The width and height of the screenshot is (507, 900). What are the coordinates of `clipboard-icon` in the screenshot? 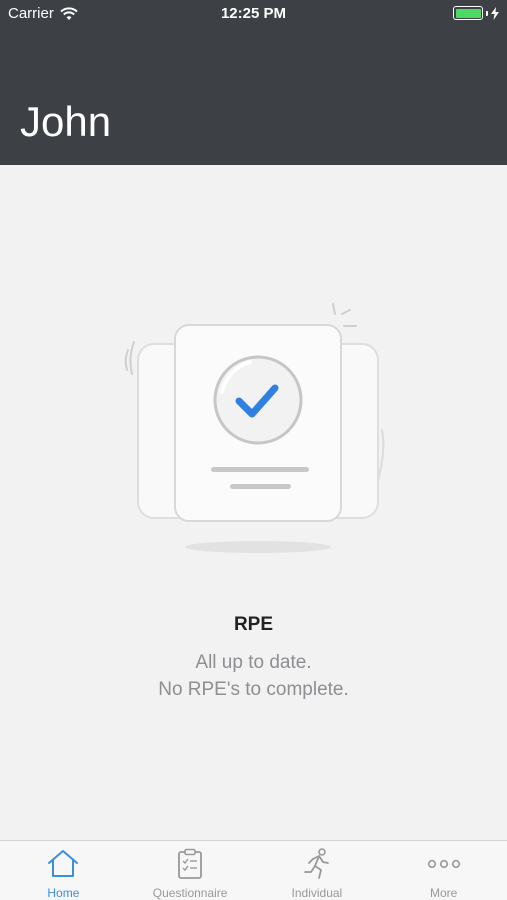 It's located at (190, 864).